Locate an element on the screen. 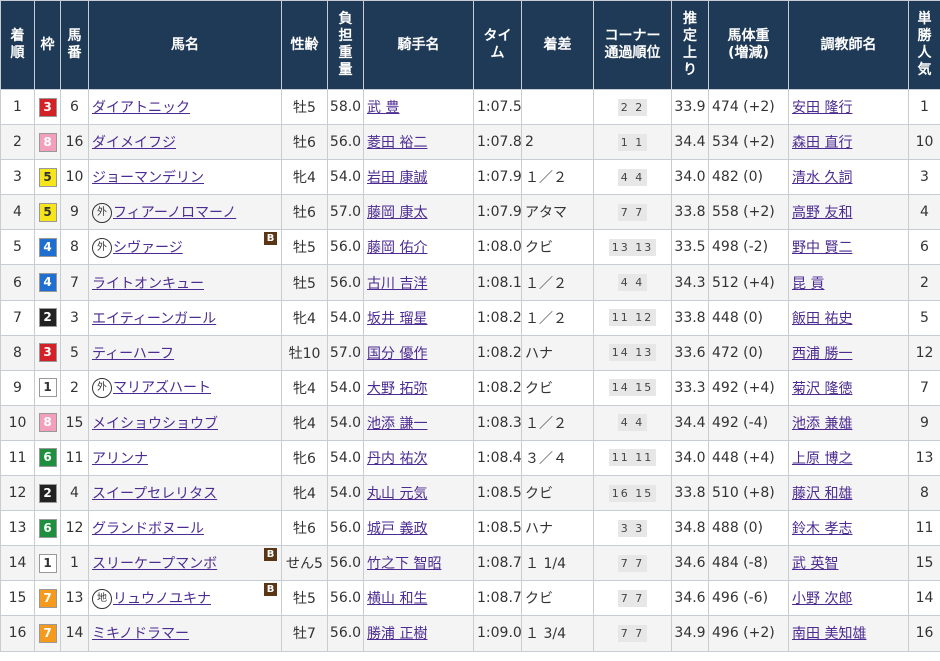 This screenshot has height=661, width=940. trainer-cell-text: 武 英智 is located at coordinates (815, 564).